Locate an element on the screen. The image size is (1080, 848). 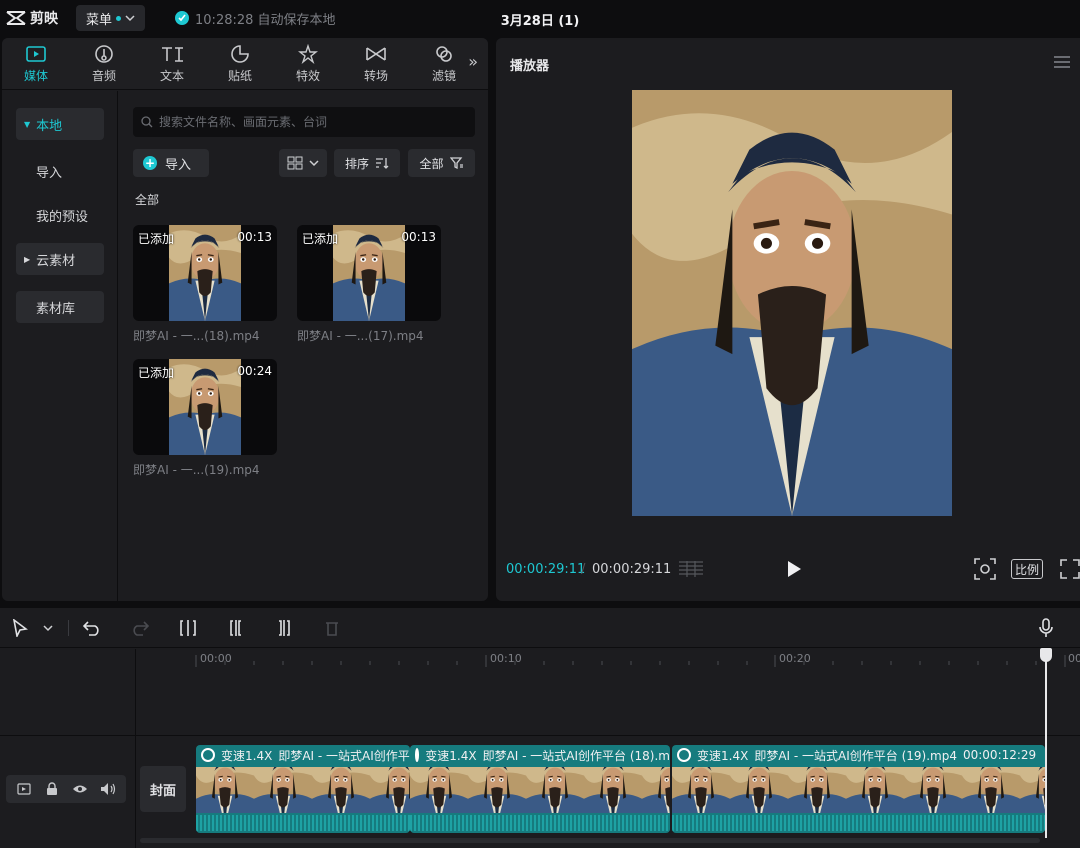
tab-media: 媒体 is located at coordinates (36, 63).